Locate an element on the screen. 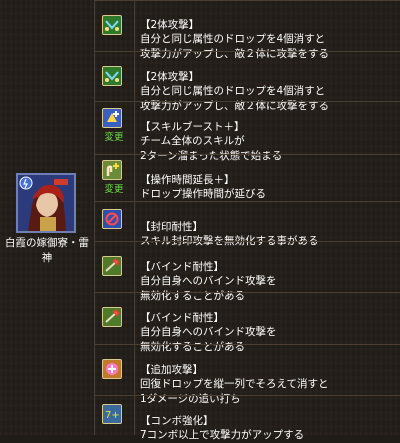  skill-row: 【追加攻撃】 回復ドロップを縦一列でそろえて消すと 1ダメージの追い打ち is located at coordinates (247, 375).